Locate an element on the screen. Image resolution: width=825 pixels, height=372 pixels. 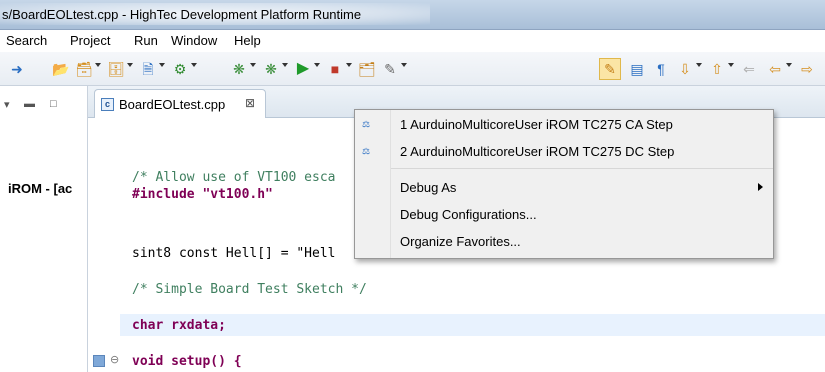
new-project-icon: 🗃 is located at coordinates (84, 69).